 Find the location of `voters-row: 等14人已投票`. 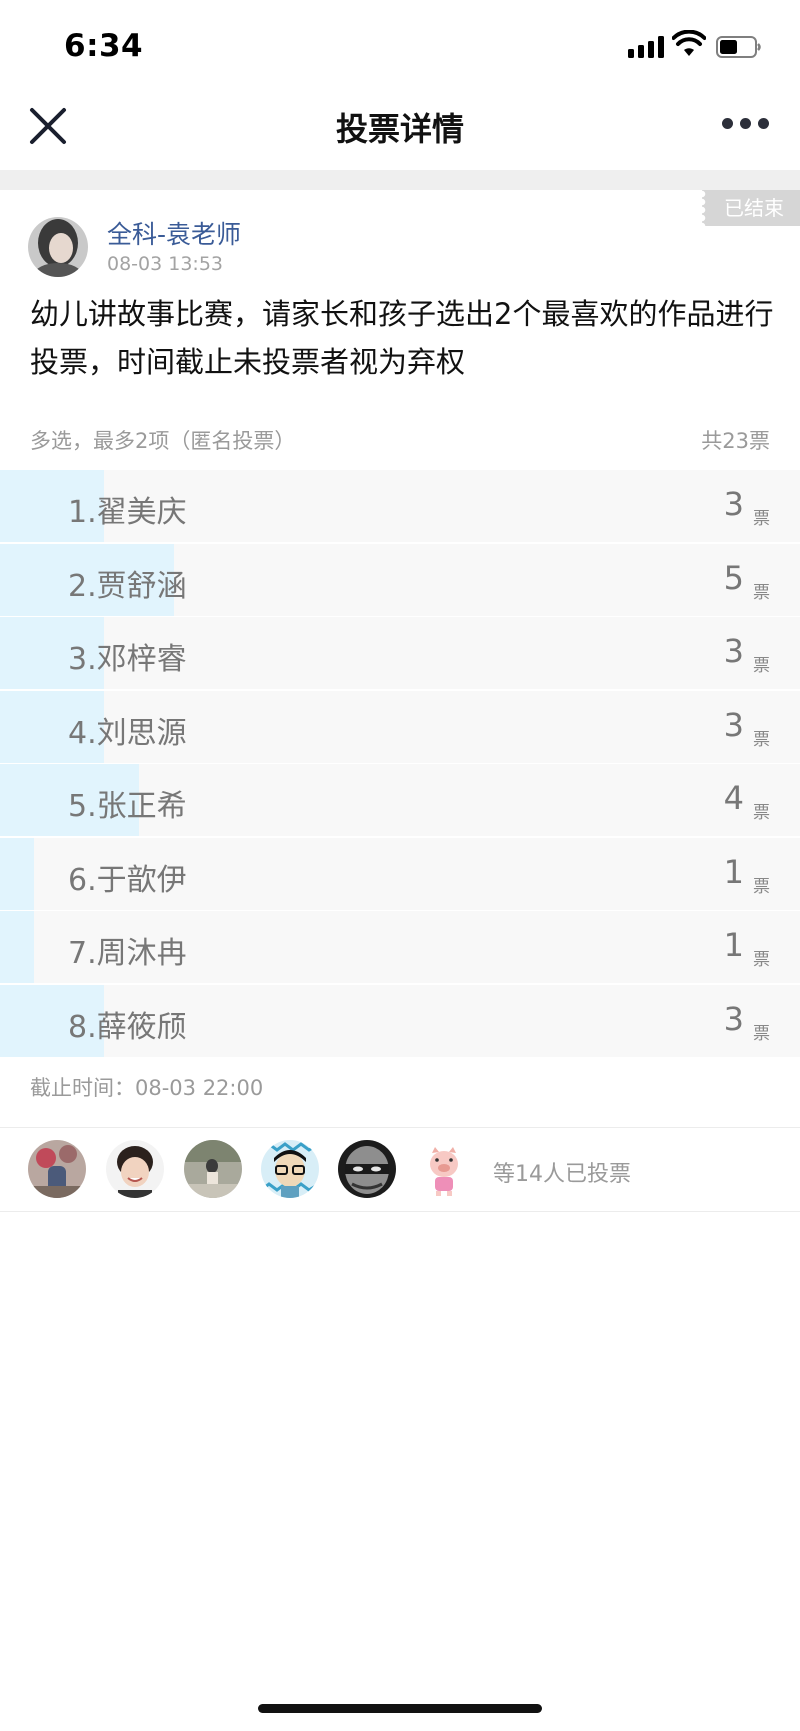

voters-row: 等14人已投票 is located at coordinates (400, 1169).